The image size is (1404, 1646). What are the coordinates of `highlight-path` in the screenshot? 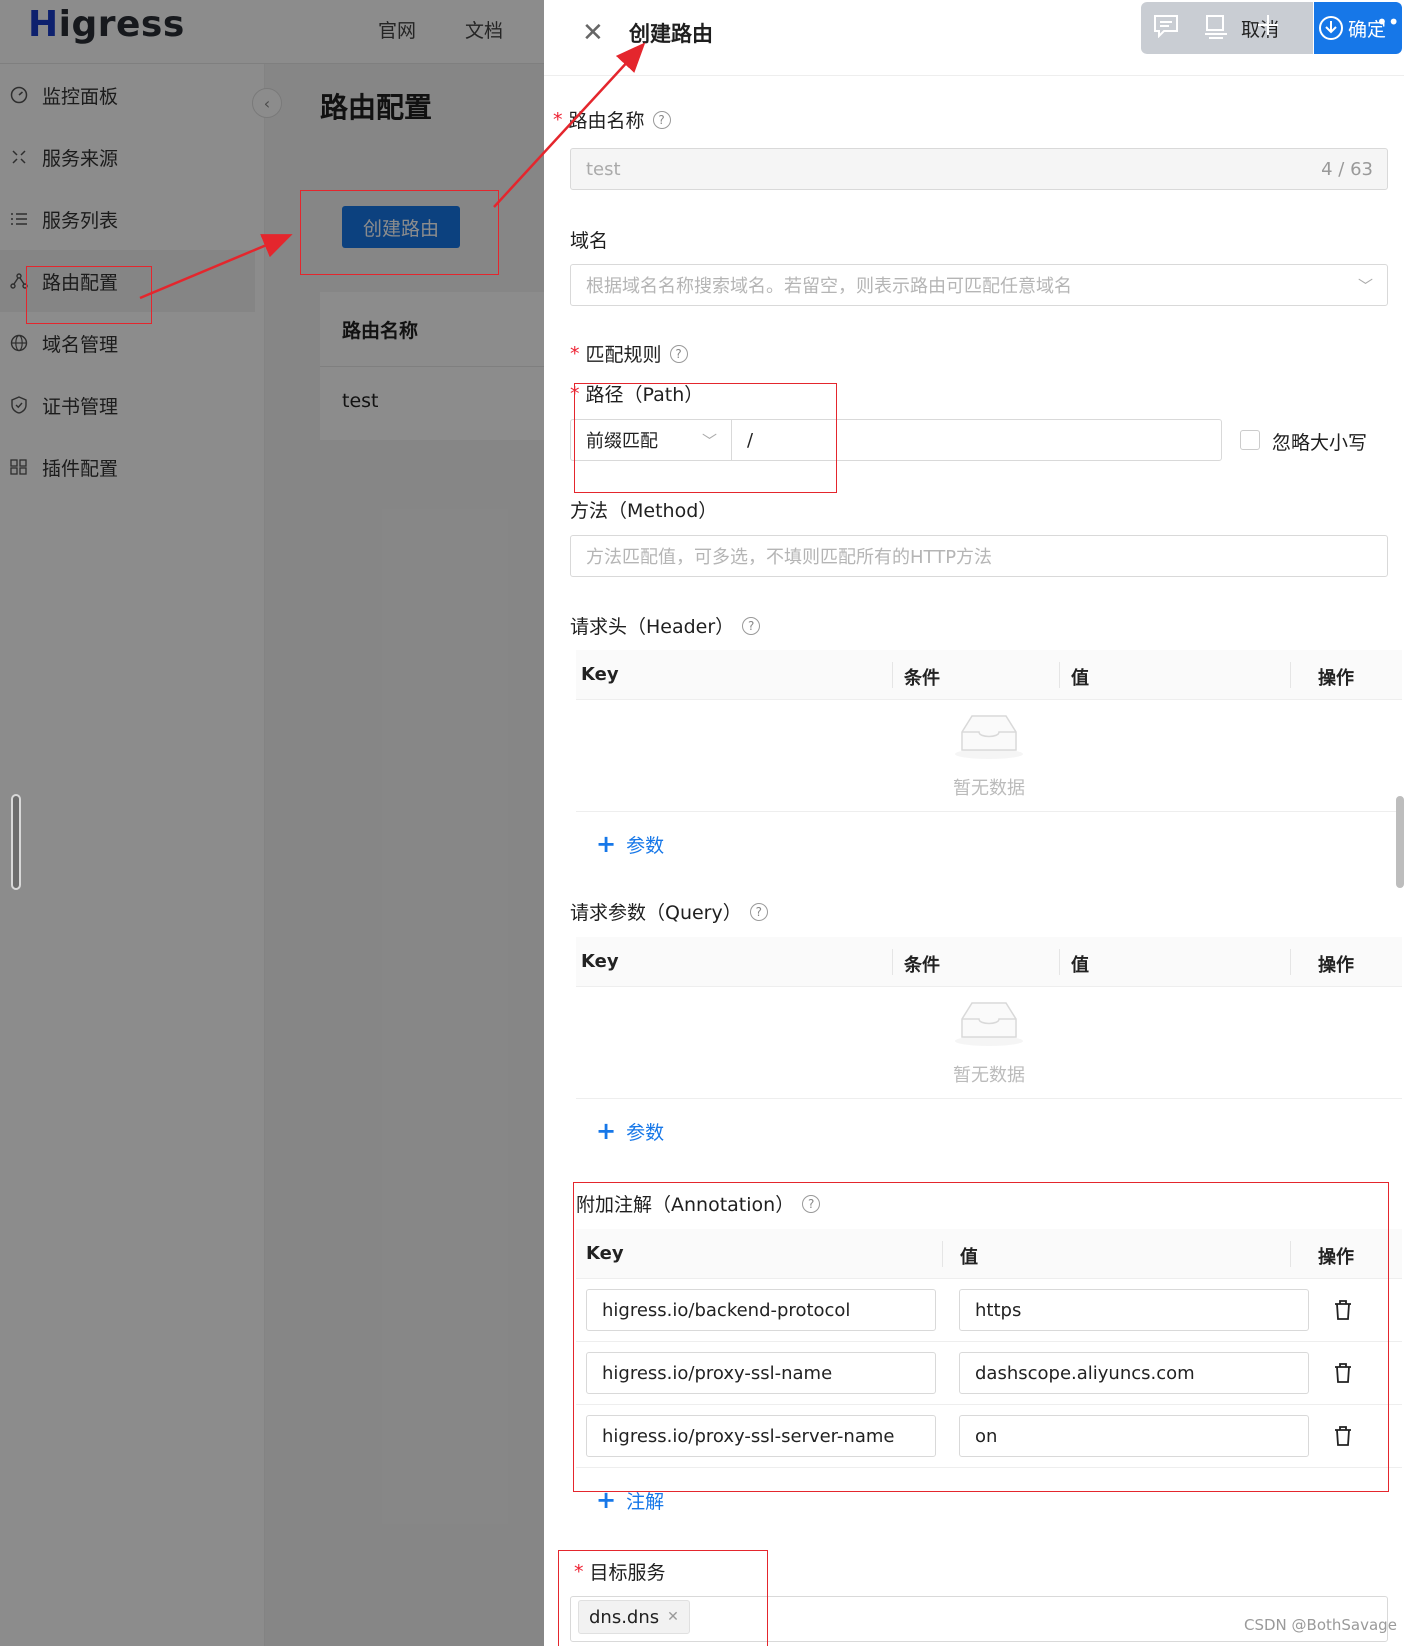 It's located at (705, 438).